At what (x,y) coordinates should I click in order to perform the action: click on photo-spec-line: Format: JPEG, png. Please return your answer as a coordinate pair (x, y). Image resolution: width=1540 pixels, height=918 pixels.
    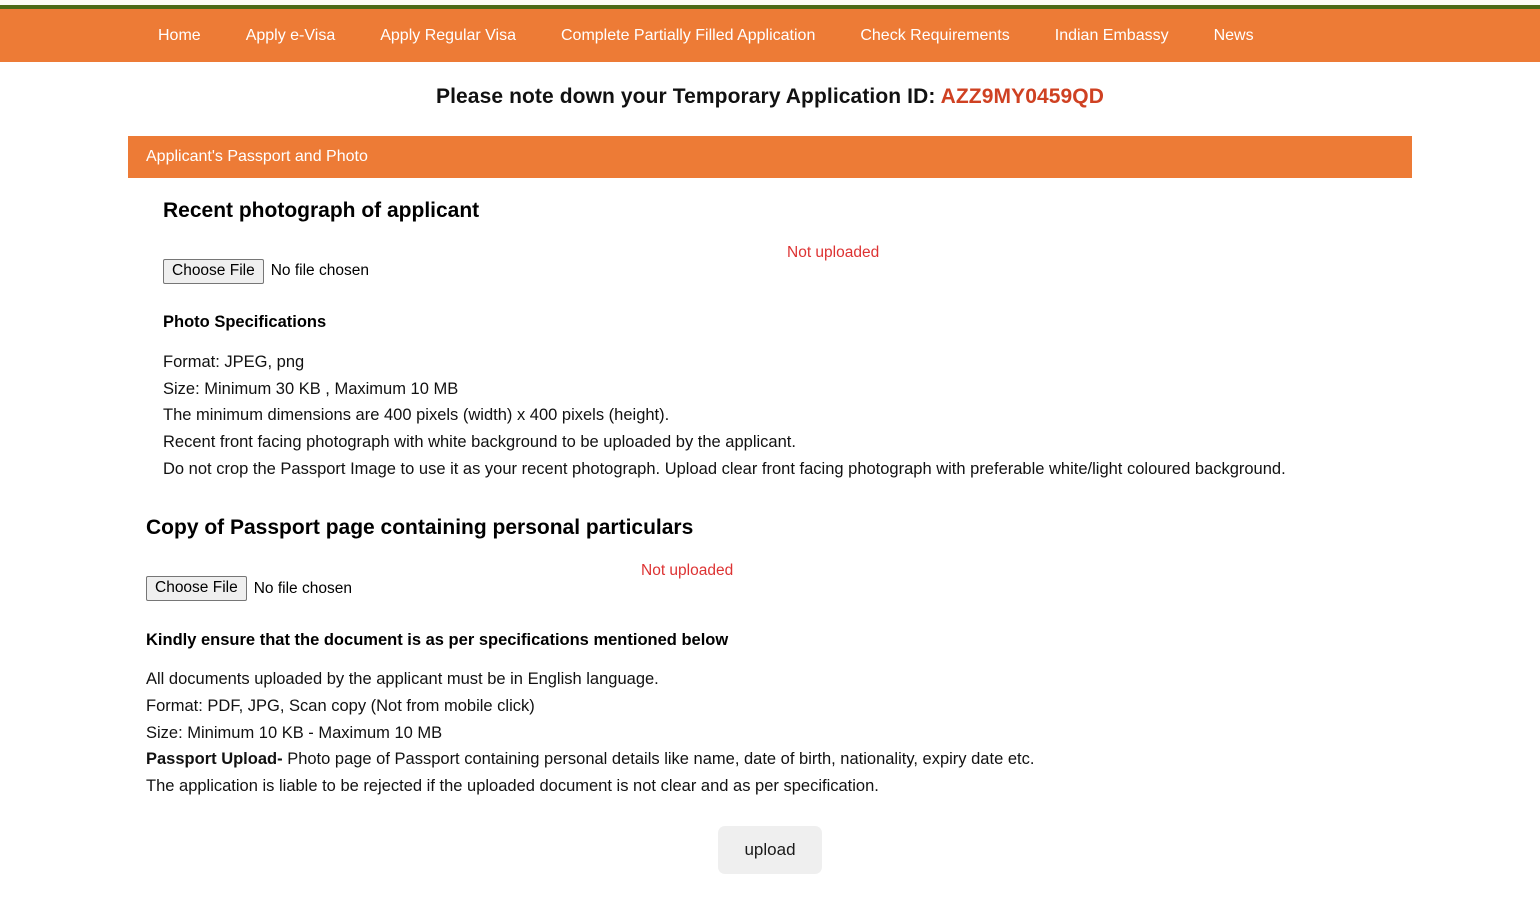
    Looking at the image, I should click on (234, 361).